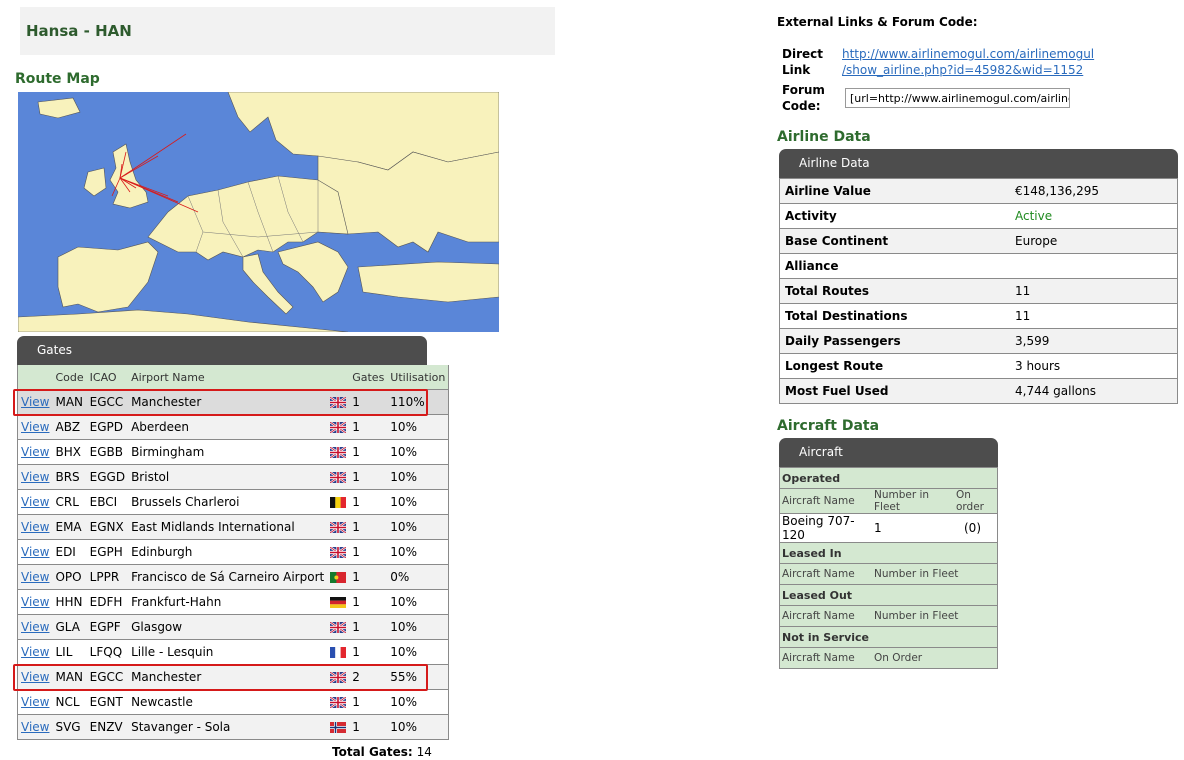 The height and width of the screenshot is (760, 1184). I want to click on nis-col-order: On Order, so click(935, 658).